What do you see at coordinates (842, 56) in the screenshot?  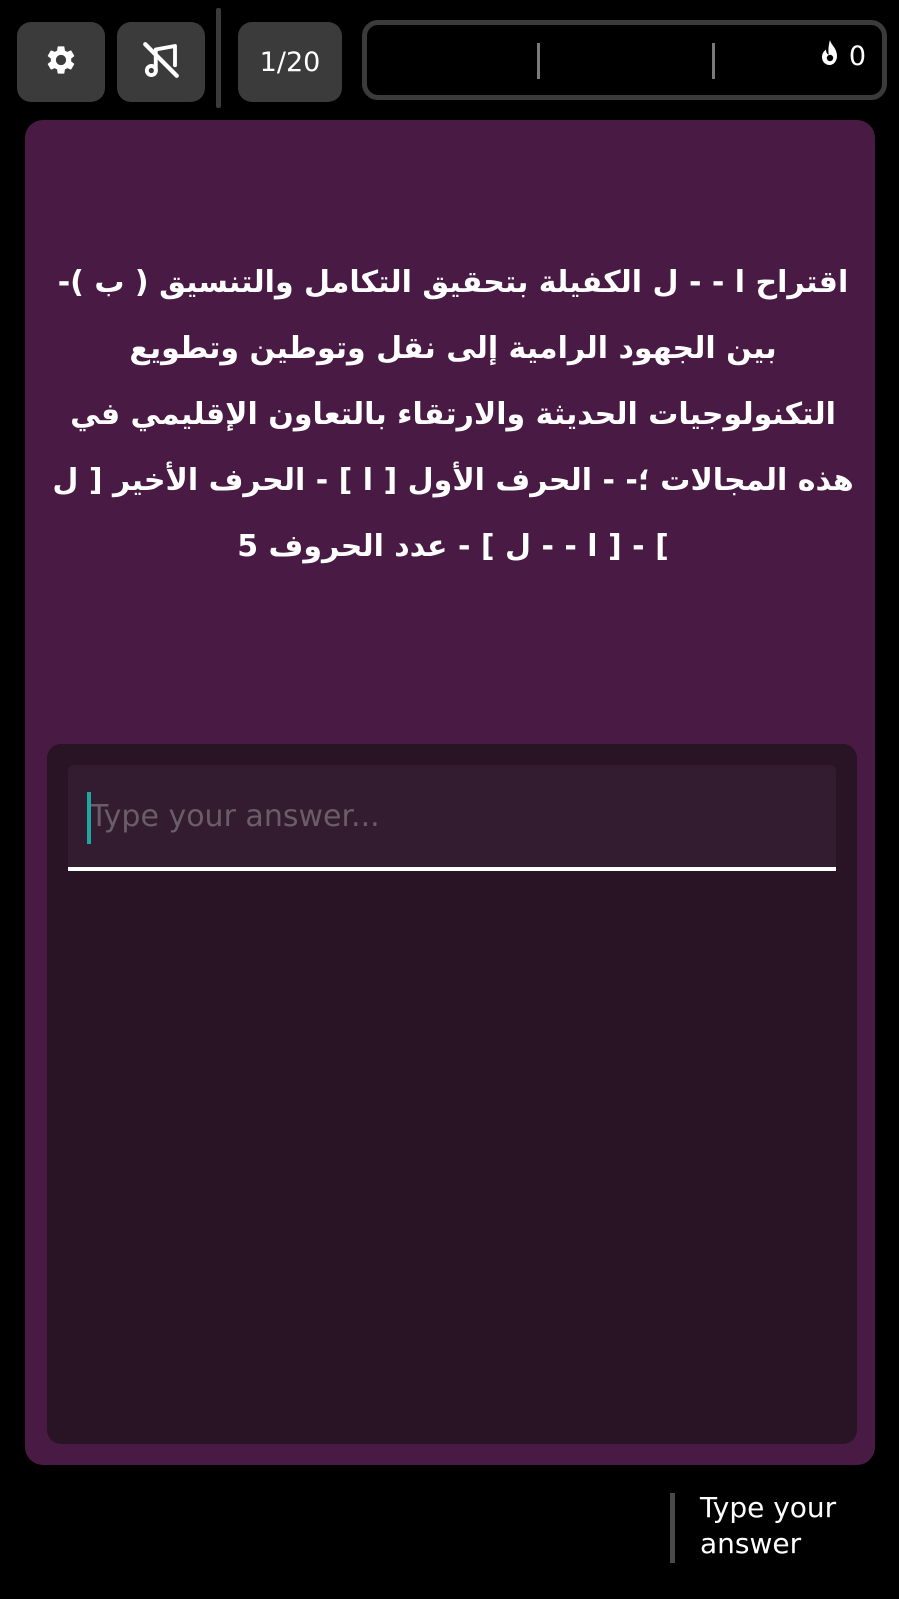 I see `streak-counter: 0` at bounding box center [842, 56].